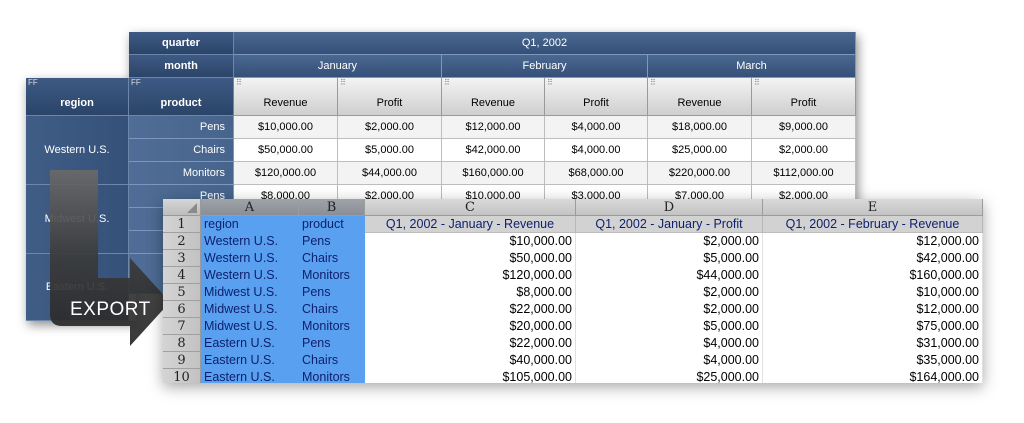 The height and width of the screenshot is (423, 1024). What do you see at coordinates (182, 326) in the screenshot?
I see `row-number: 7` at bounding box center [182, 326].